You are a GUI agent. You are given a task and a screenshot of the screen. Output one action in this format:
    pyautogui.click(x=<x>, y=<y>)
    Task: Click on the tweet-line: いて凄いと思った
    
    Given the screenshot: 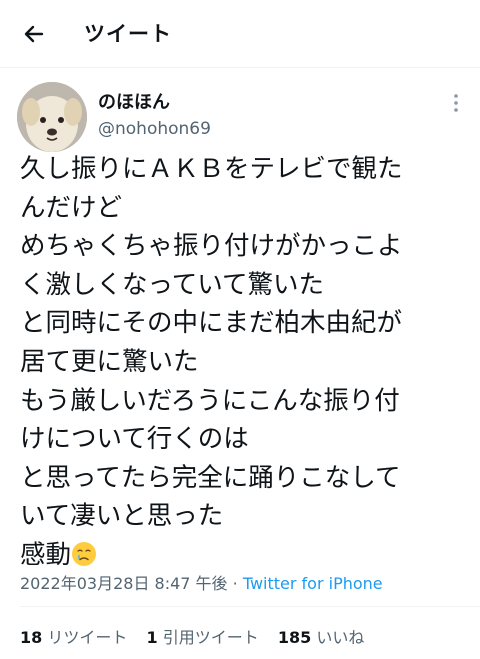 What is the action you would take?
    pyautogui.click(x=122, y=516)
    